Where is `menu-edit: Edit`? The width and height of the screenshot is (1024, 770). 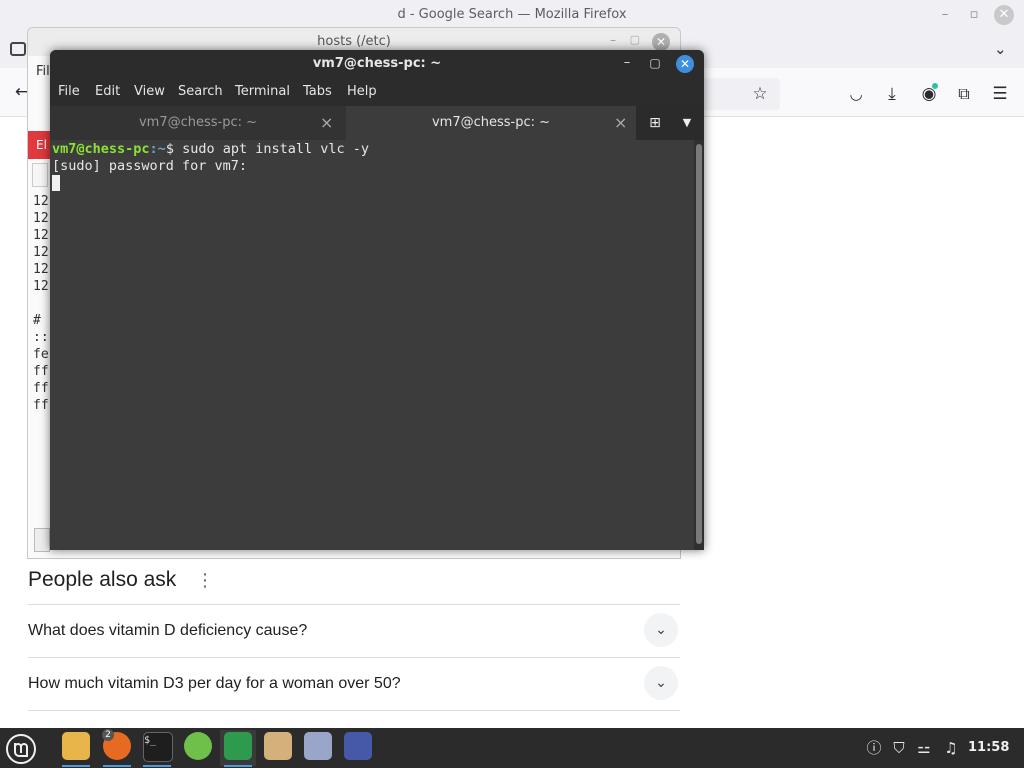
menu-edit: Edit is located at coordinates (107, 92).